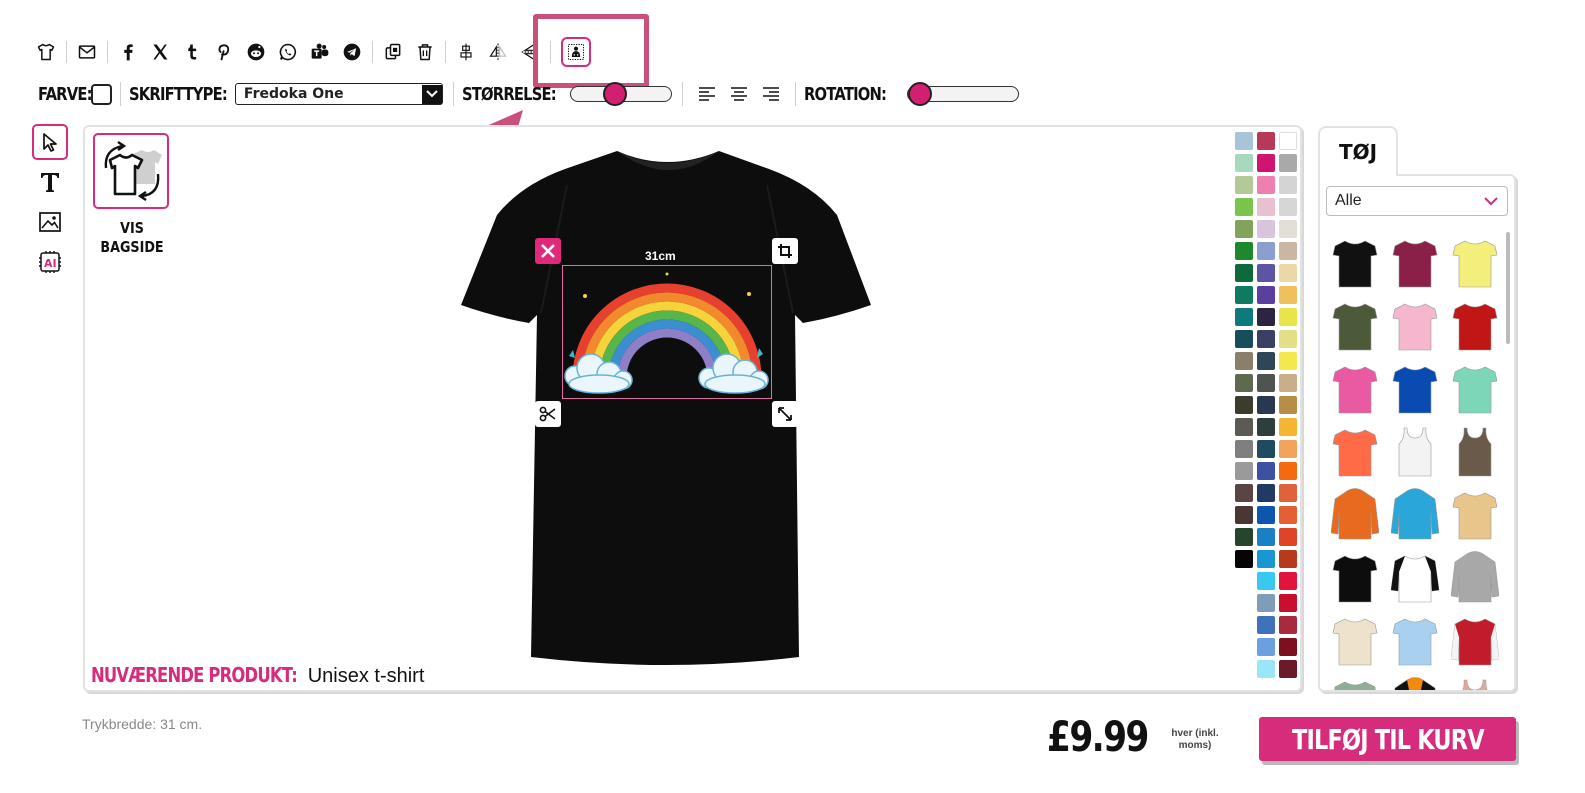  Describe the element at coordinates (1508, 288) in the screenshot. I see `scrollbar` at that location.